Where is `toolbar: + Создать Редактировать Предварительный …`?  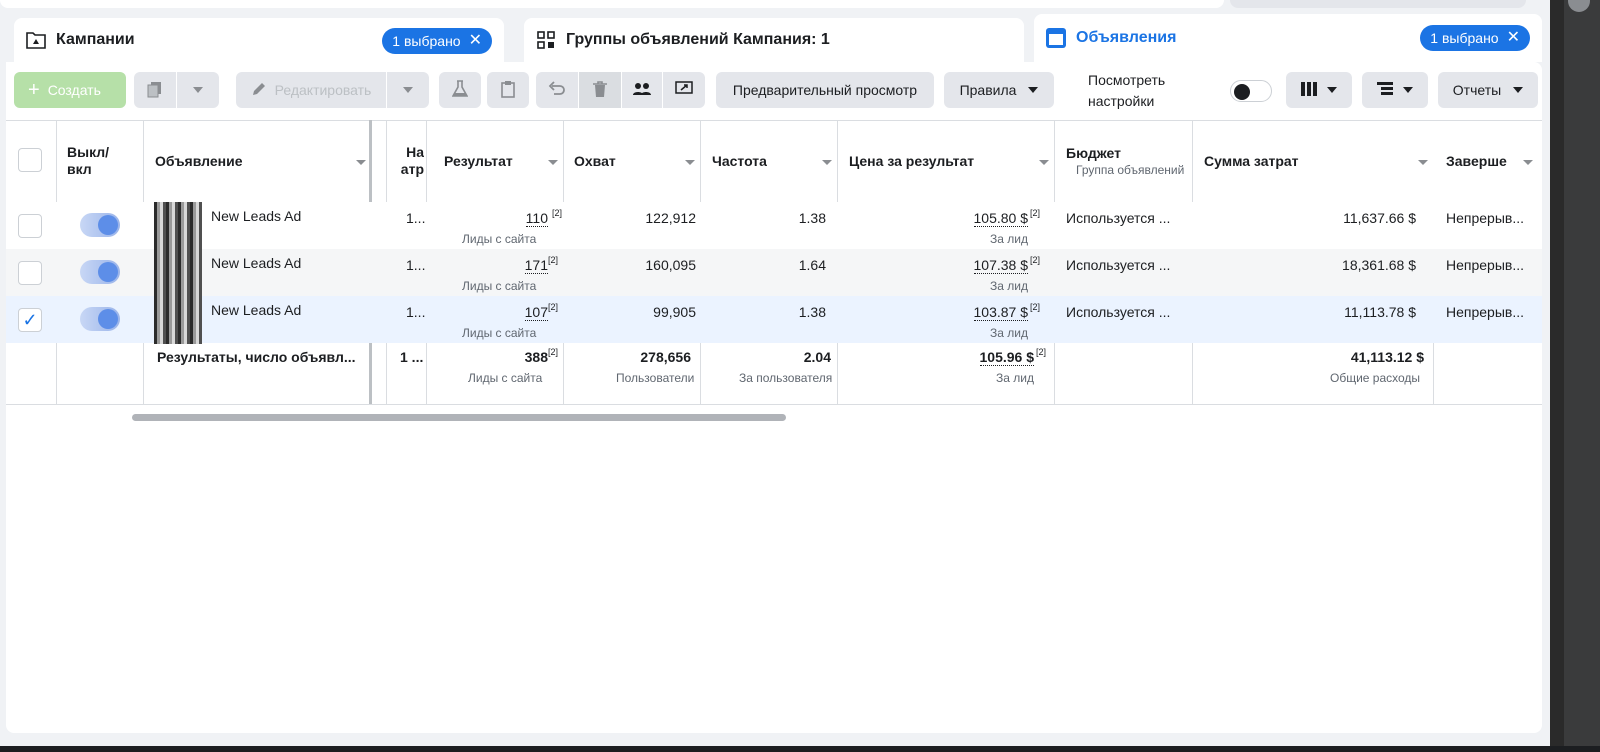
toolbar: + Создать Редактировать Предварительный … is located at coordinates (774, 91).